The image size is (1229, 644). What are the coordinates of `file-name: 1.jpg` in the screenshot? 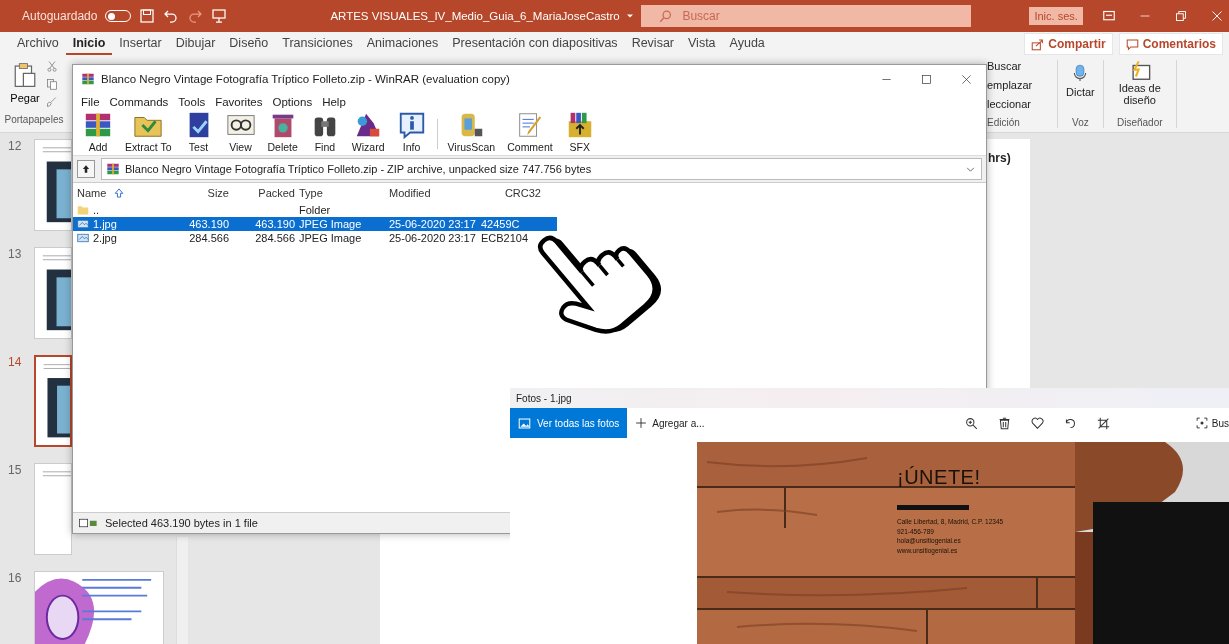 It's located at (105, 224).